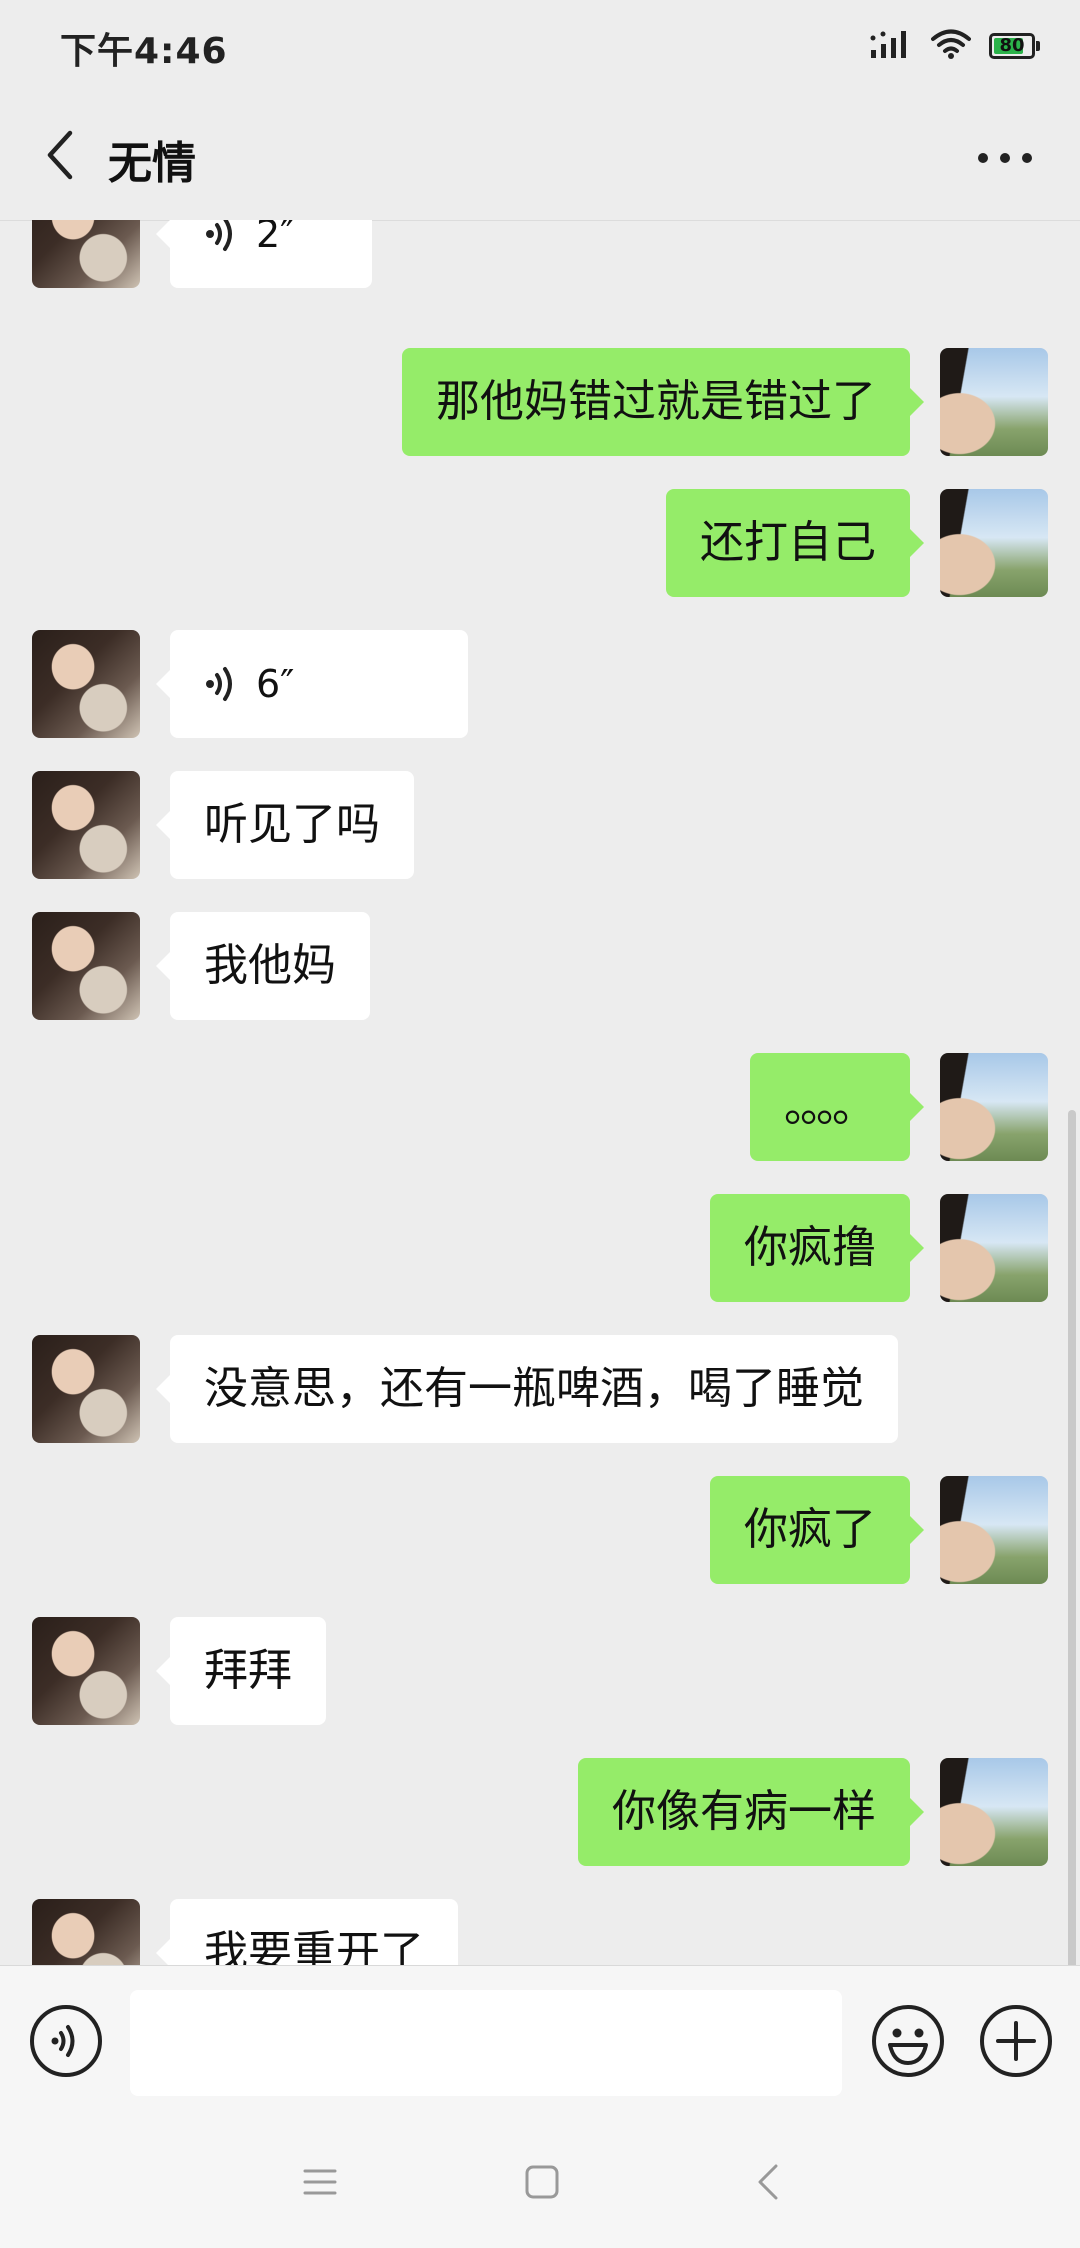  What do you see at coordinates (275, 684) in the screenshot?
I see `voice-duration: 6″` at bounding box center [275, 684].